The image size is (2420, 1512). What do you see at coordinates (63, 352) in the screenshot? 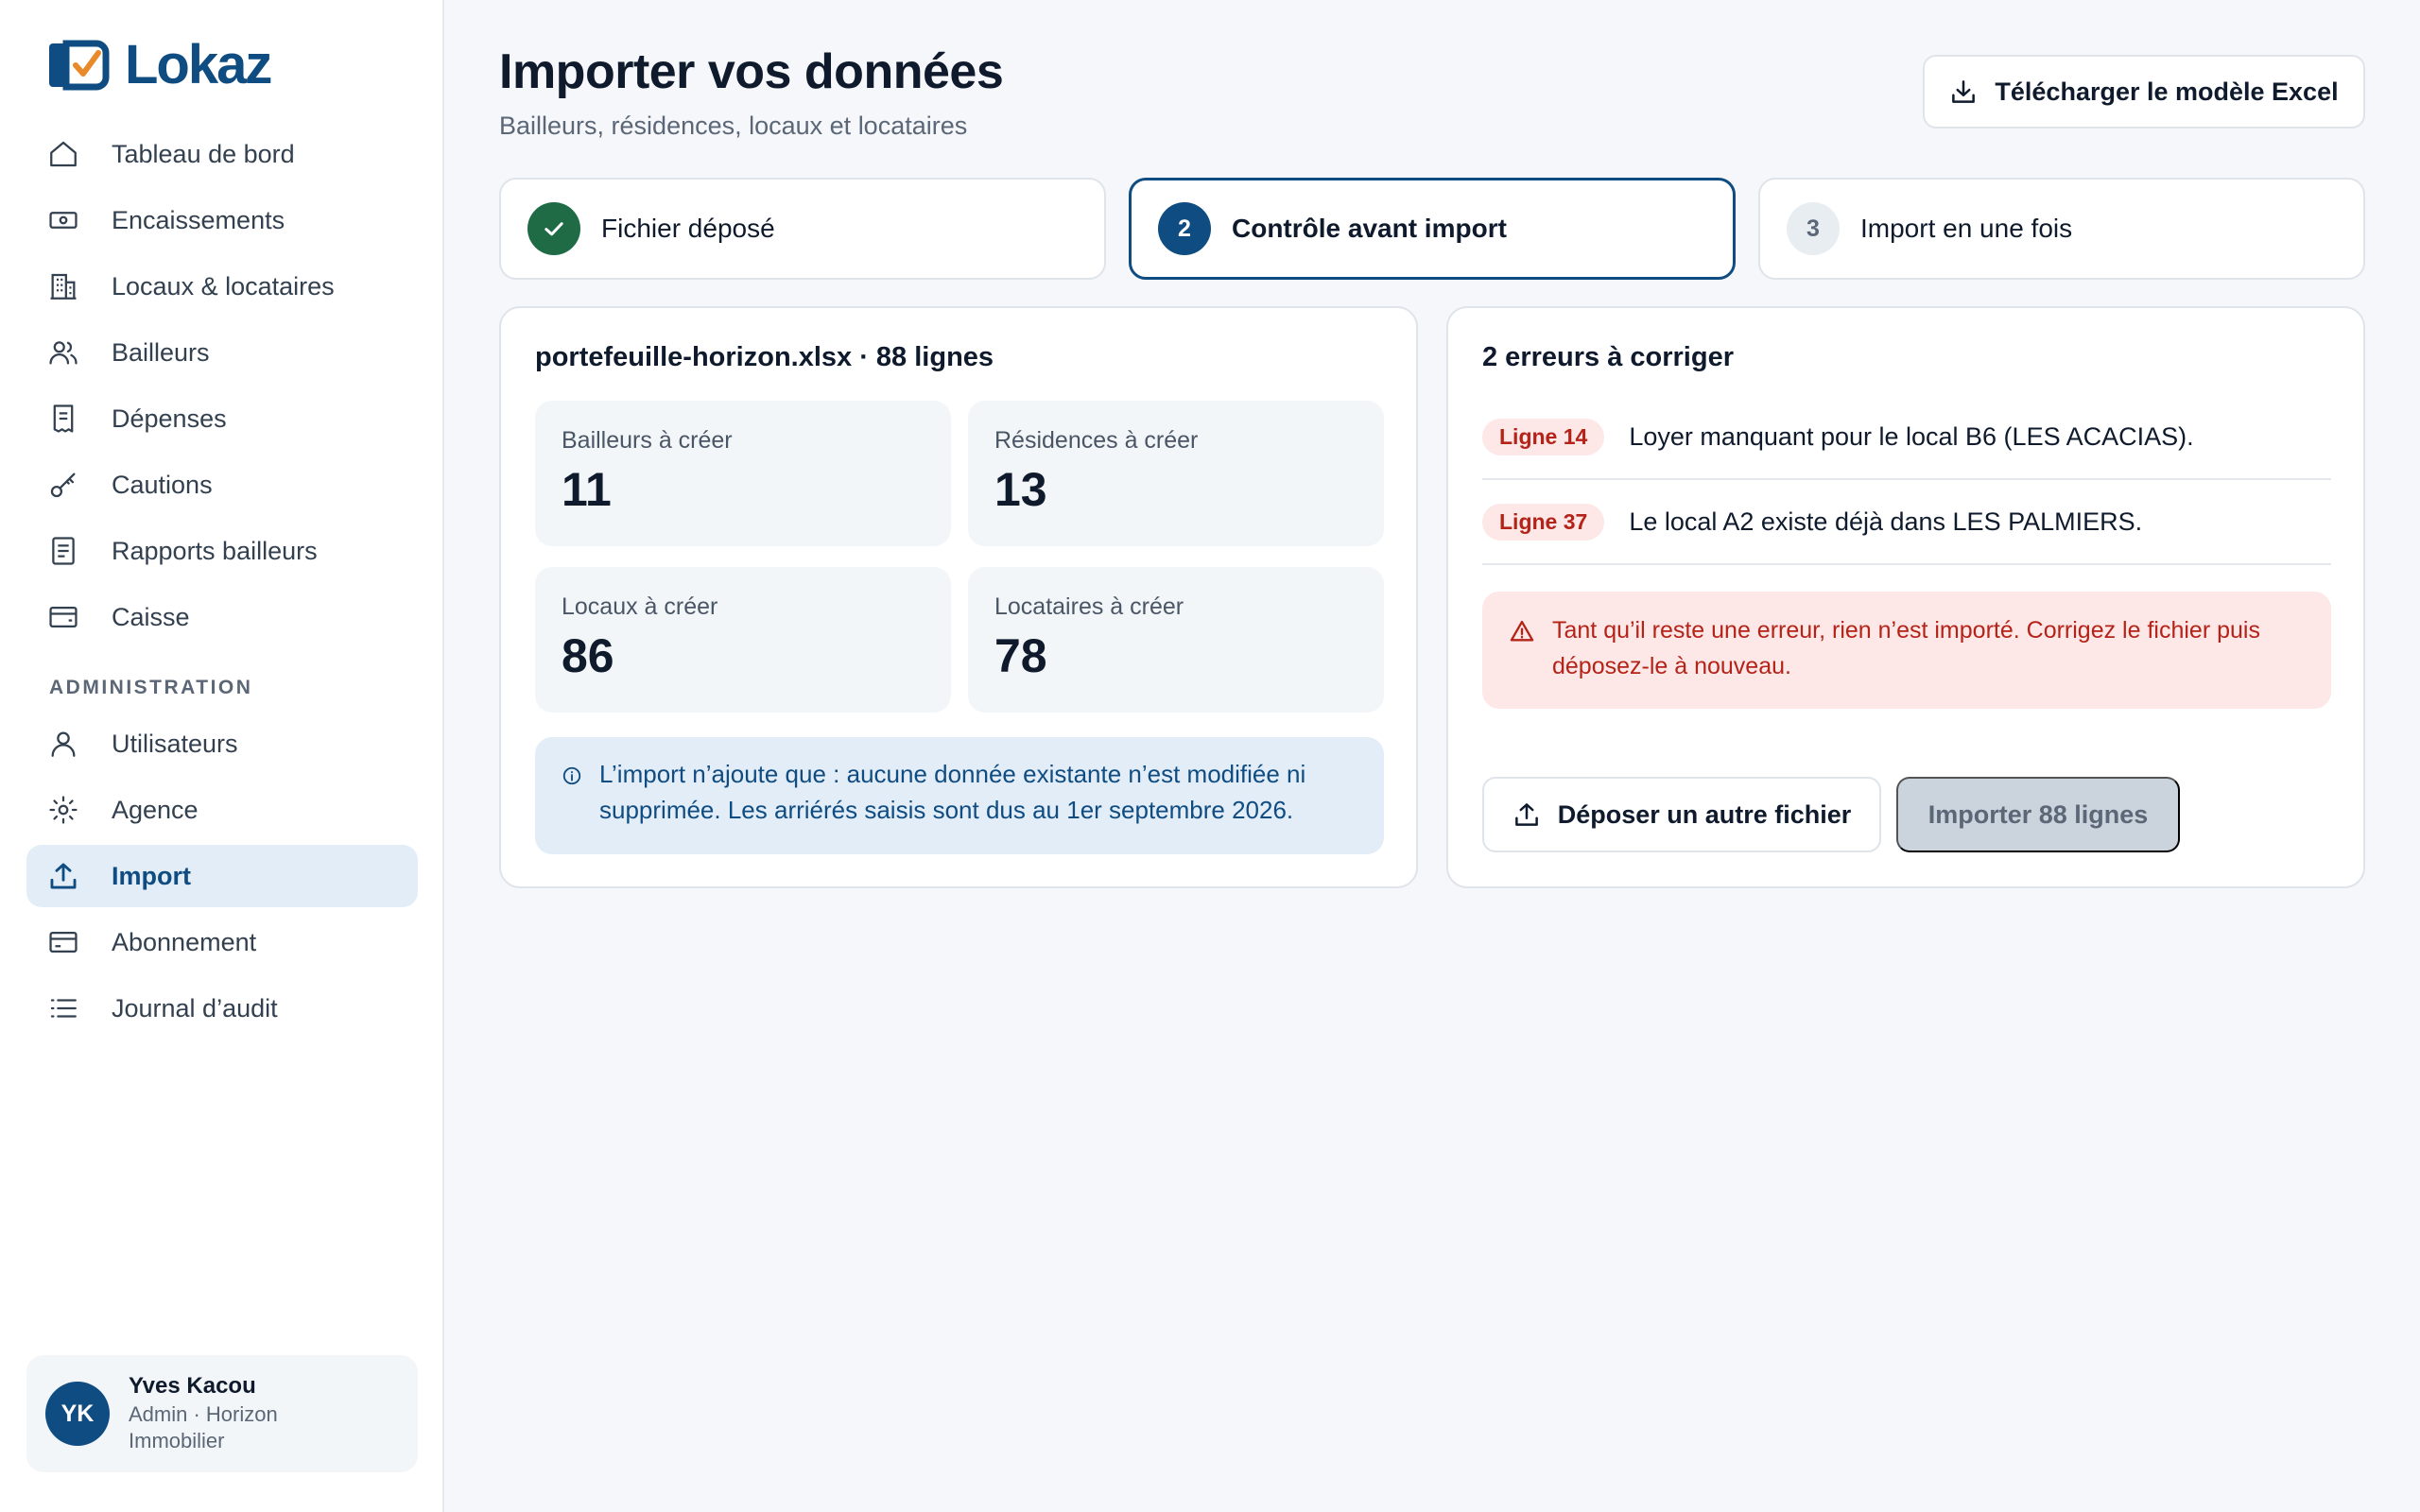
I see `users-icon` at bounding box center [63, 352].